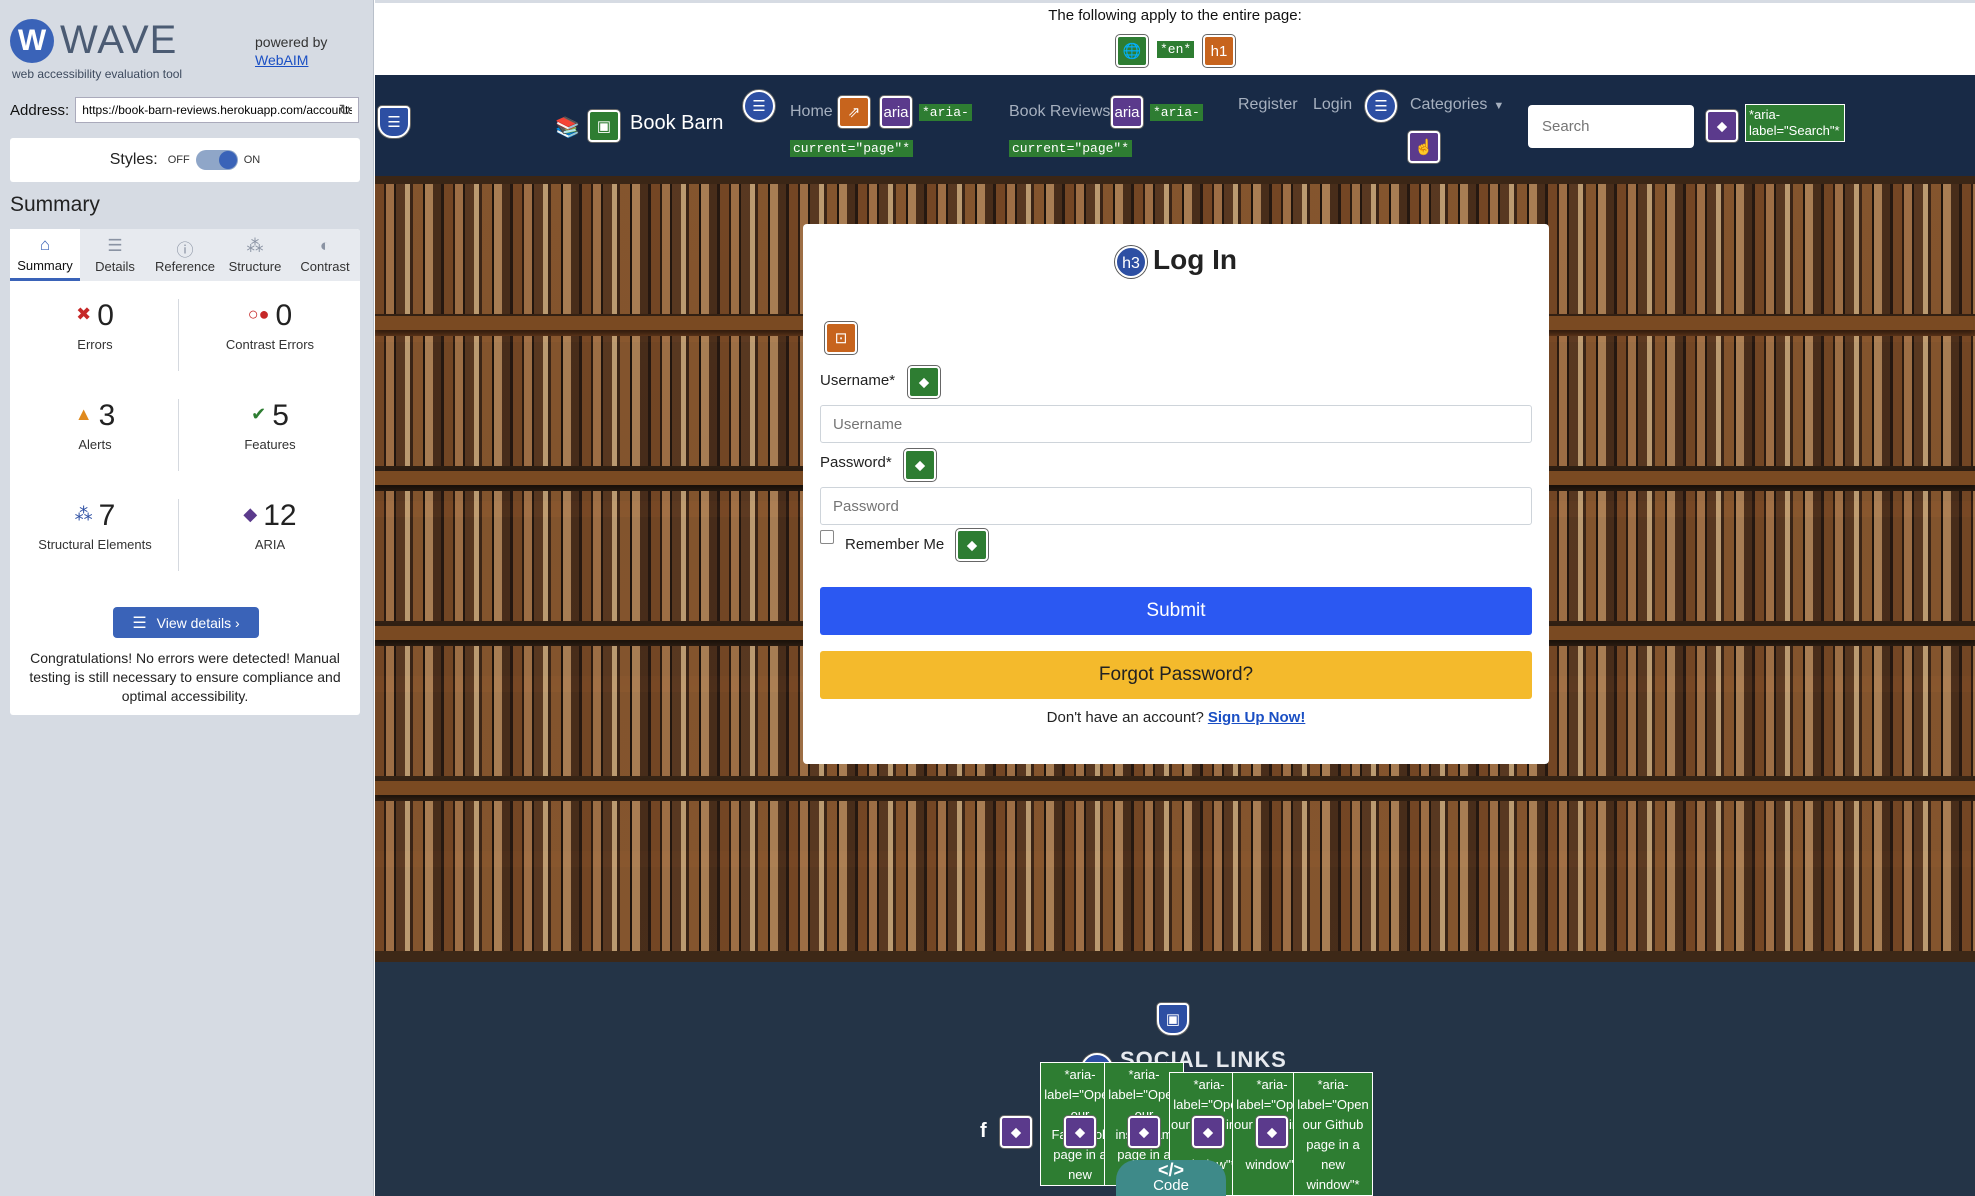 This screenshot has height=1196, width=1975. I want to click on tab-structure: ⁂ Structure, so click(255, 255).